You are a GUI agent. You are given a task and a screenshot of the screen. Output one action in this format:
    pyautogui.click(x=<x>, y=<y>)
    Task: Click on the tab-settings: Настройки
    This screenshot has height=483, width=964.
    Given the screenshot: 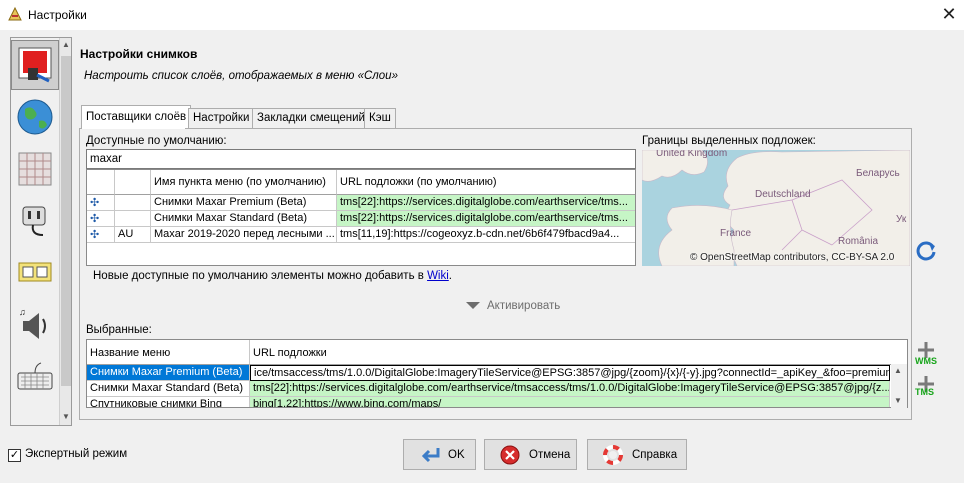 What is the action you would take?
    pyautogui.click(x=221, y=118)
    